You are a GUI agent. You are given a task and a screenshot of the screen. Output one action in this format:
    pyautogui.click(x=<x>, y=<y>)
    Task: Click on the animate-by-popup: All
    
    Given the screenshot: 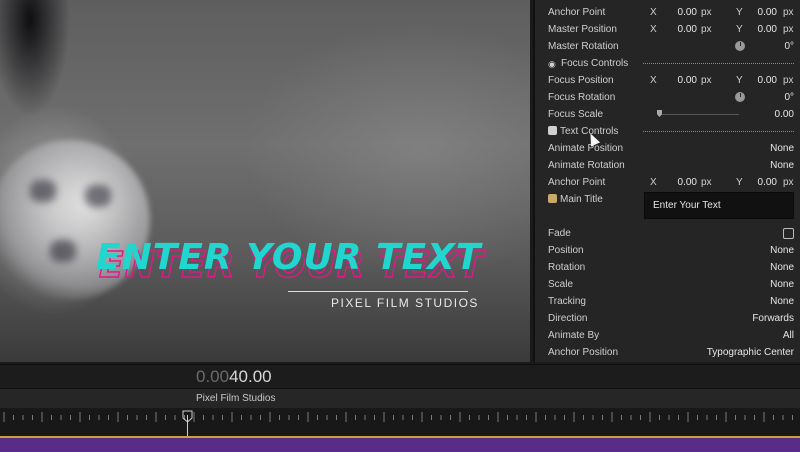 What is the action you would take?
    pyautogui.click(x=788, y=335)
    